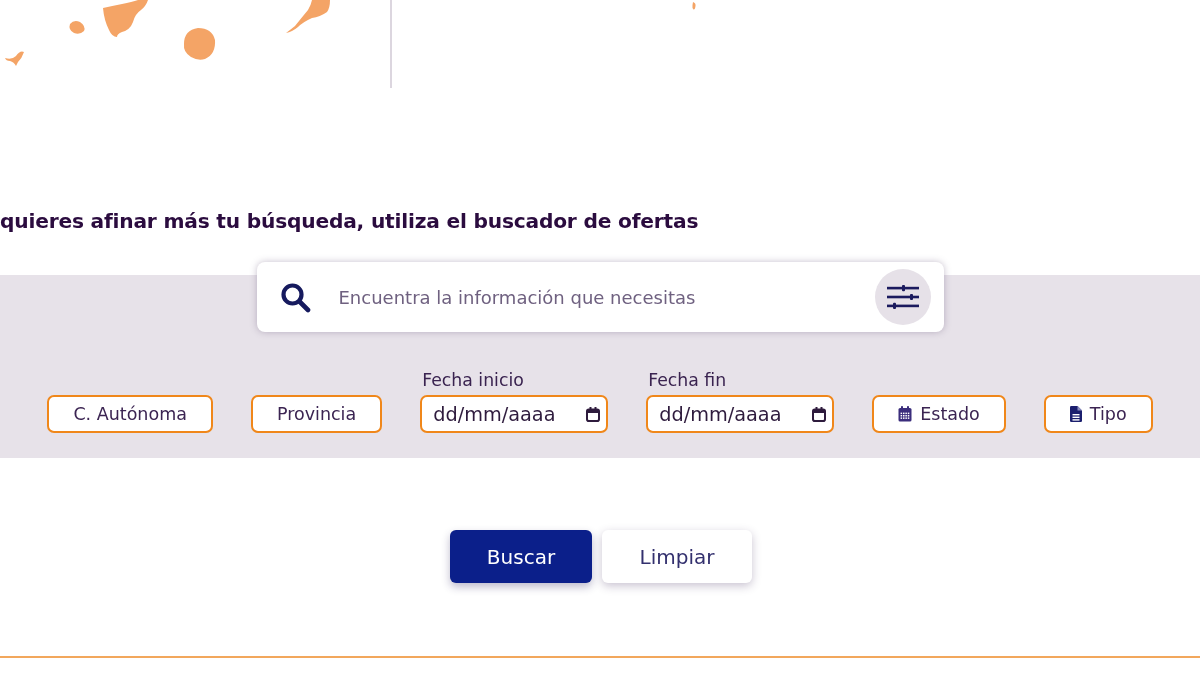 The height and width of the screenshot is (675, 1200). What do you see at coordinates (473, 380) in the screenshot?
I see `field-label: Fecha inicio` at bounding box center [473, 380].